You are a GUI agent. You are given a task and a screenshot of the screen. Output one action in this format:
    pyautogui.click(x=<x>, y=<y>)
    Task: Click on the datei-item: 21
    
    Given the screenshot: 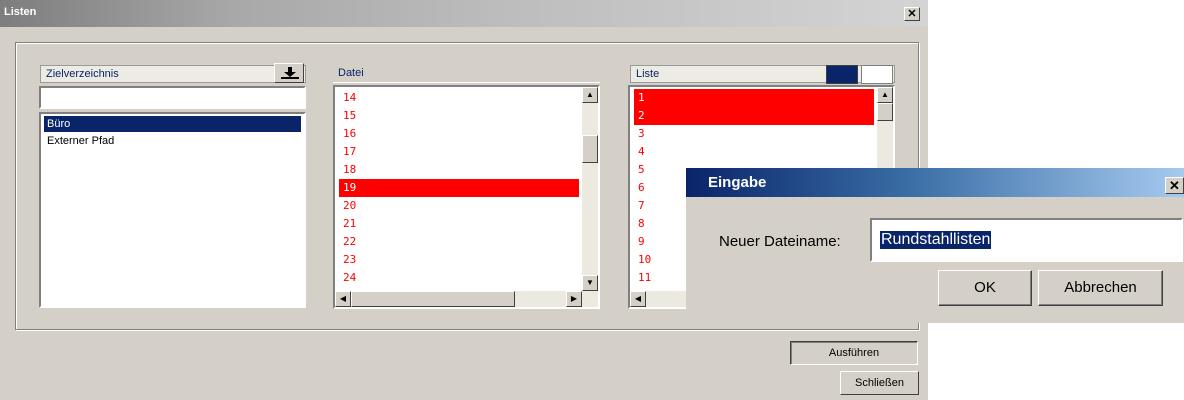 What is the action you would take?
    pyautogui.click(x=459, y=224)
    